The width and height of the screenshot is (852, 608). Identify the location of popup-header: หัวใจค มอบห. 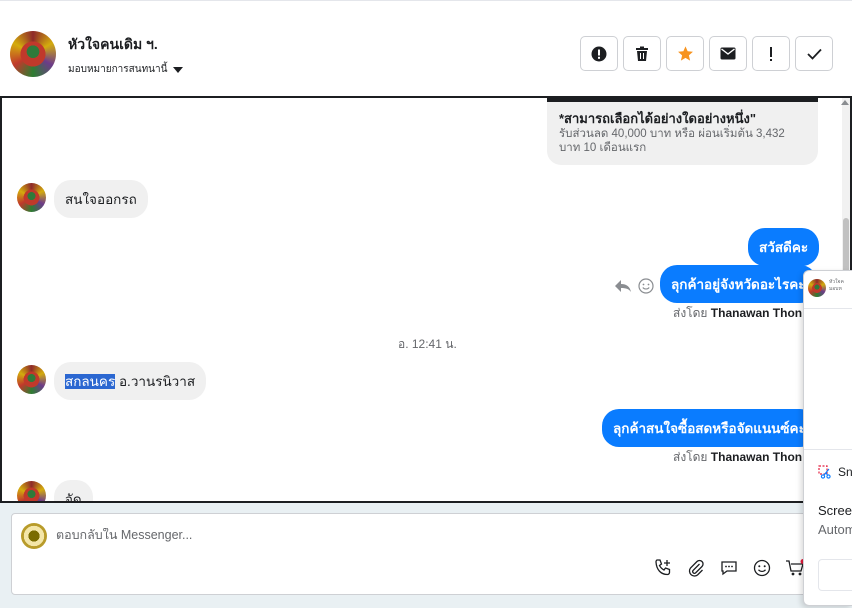
(828, 290).